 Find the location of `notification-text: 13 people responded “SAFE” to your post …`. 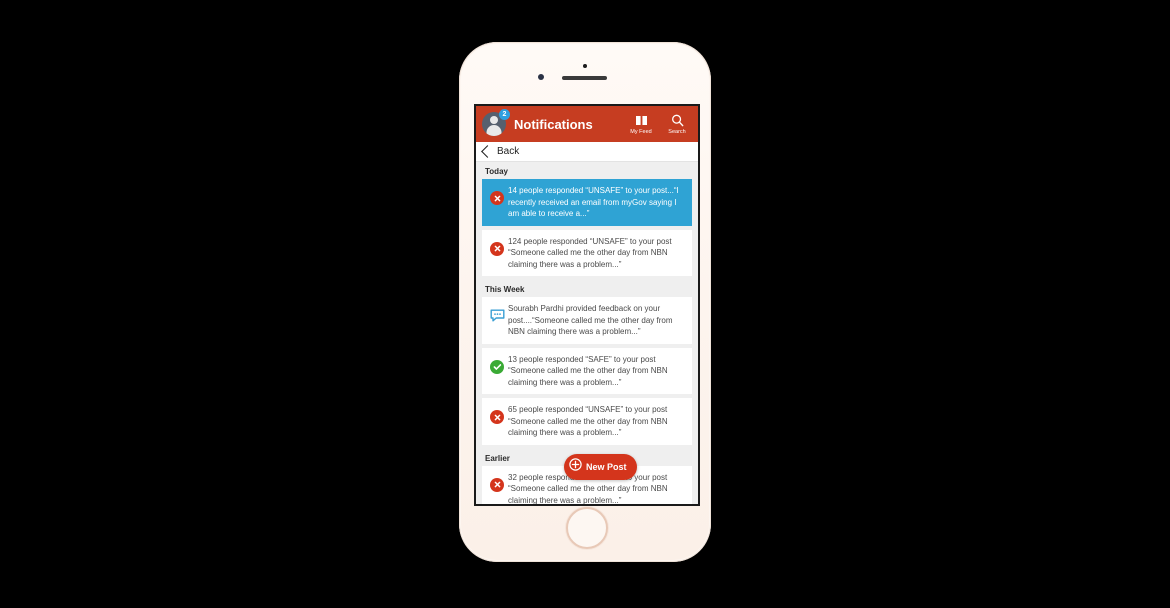

notification-text: 13 people responded “SAFE” to your post … is located at coordinates (588, 370).